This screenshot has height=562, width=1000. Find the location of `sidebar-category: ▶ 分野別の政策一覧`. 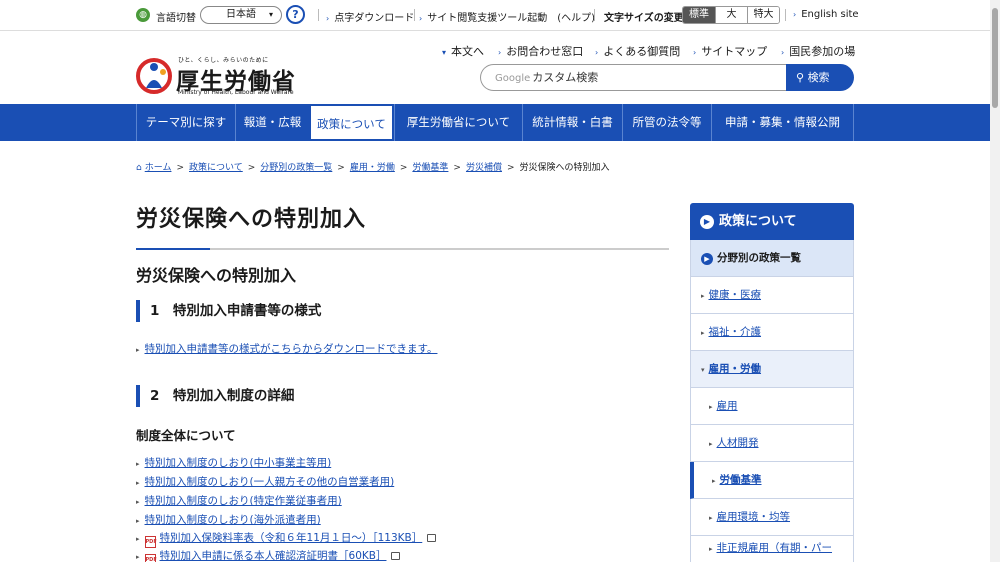

sidebar-category: ▶ 分野別の政策一覧 is located at coordinates (772, 258).